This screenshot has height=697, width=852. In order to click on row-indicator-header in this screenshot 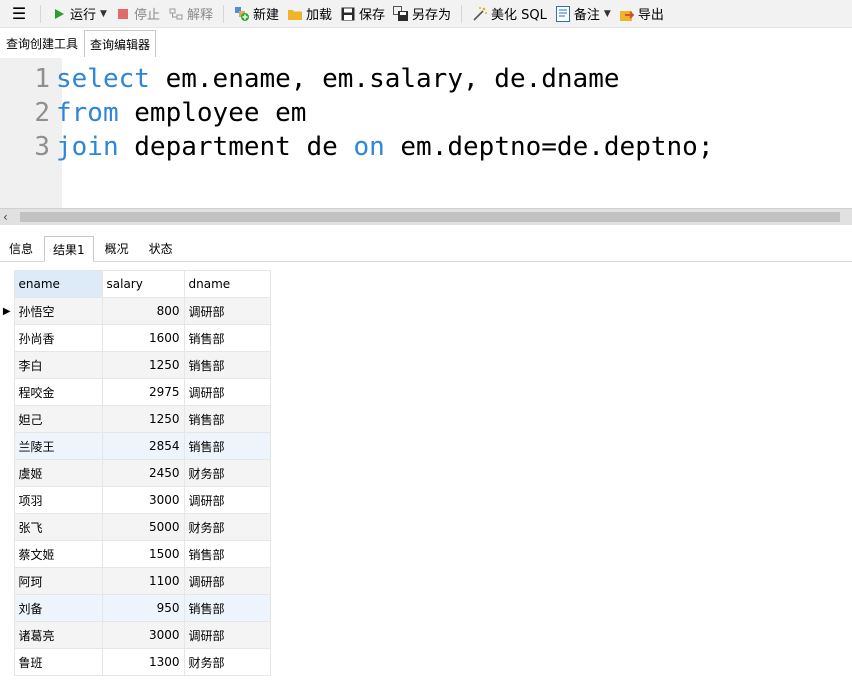, I will do `click(7, 284)`.